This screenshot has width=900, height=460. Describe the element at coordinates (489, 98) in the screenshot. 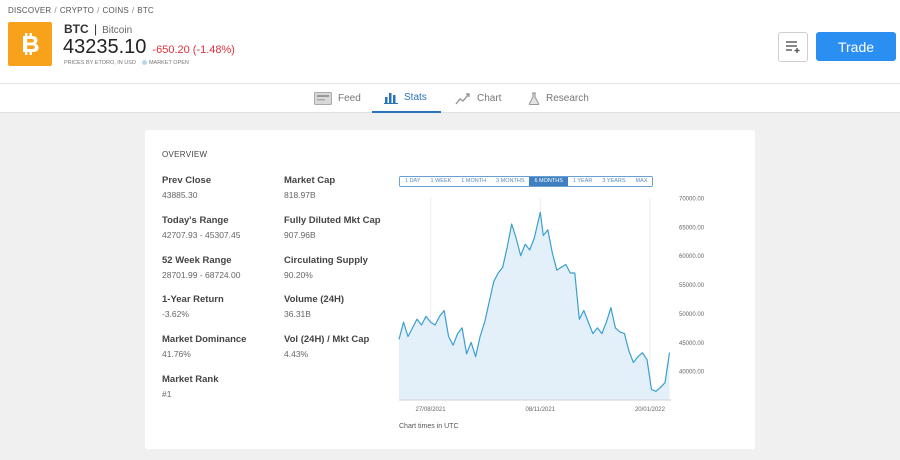

I see `tab-chart-label: Chart` at that location.